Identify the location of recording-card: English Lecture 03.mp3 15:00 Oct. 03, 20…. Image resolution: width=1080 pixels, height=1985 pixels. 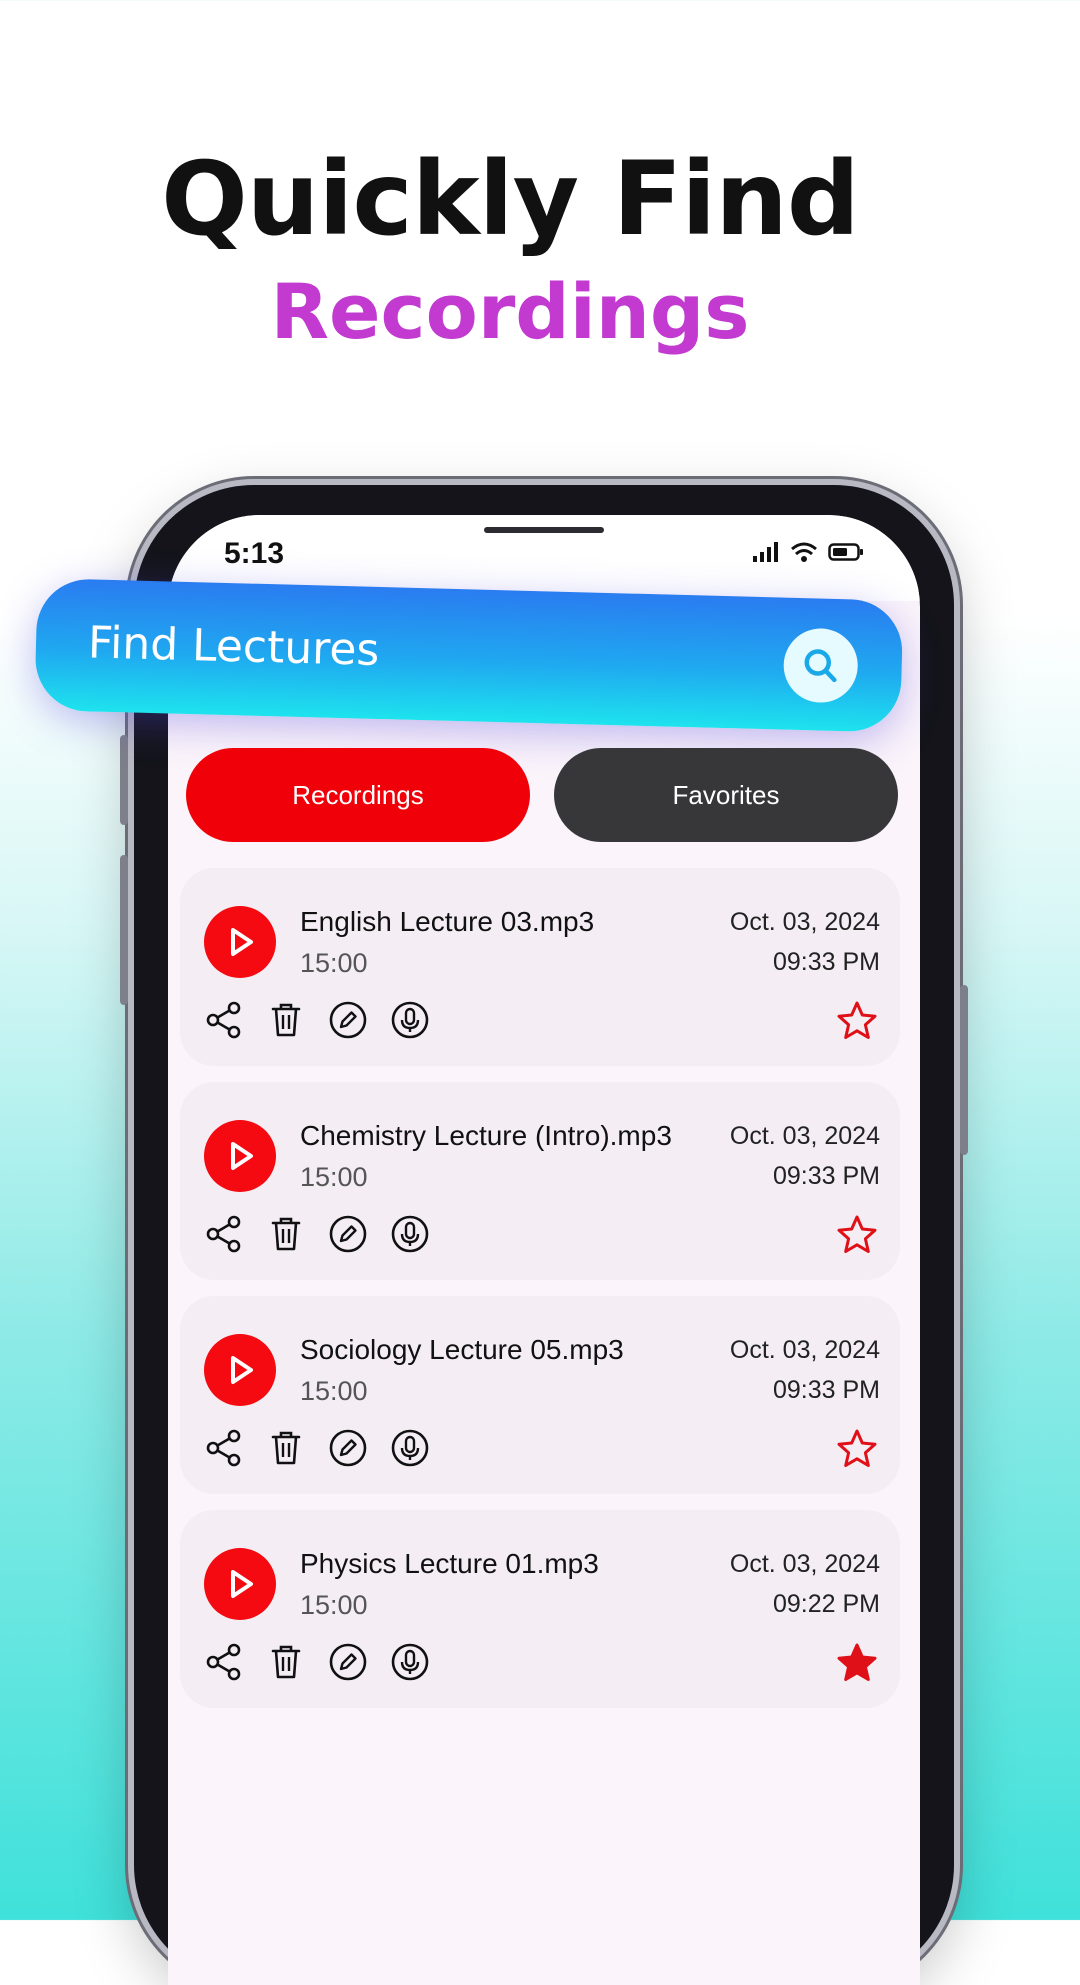
(540, 967).